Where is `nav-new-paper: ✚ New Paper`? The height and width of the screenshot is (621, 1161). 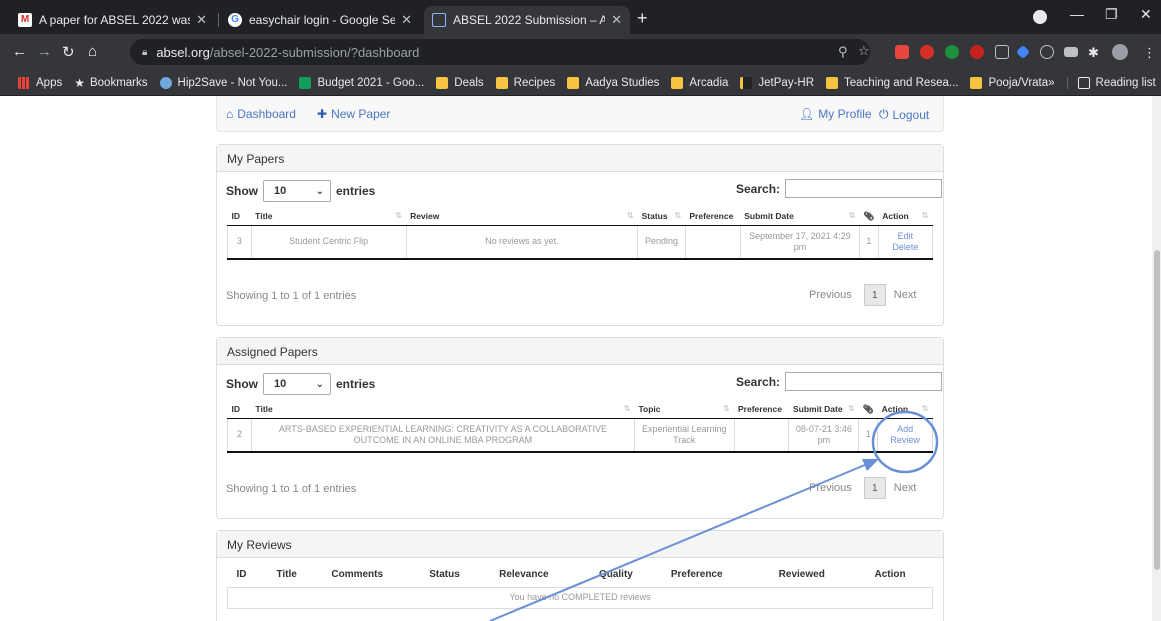
nav-new-paper: ✚ New Paper is located at coordinates (353, 114).